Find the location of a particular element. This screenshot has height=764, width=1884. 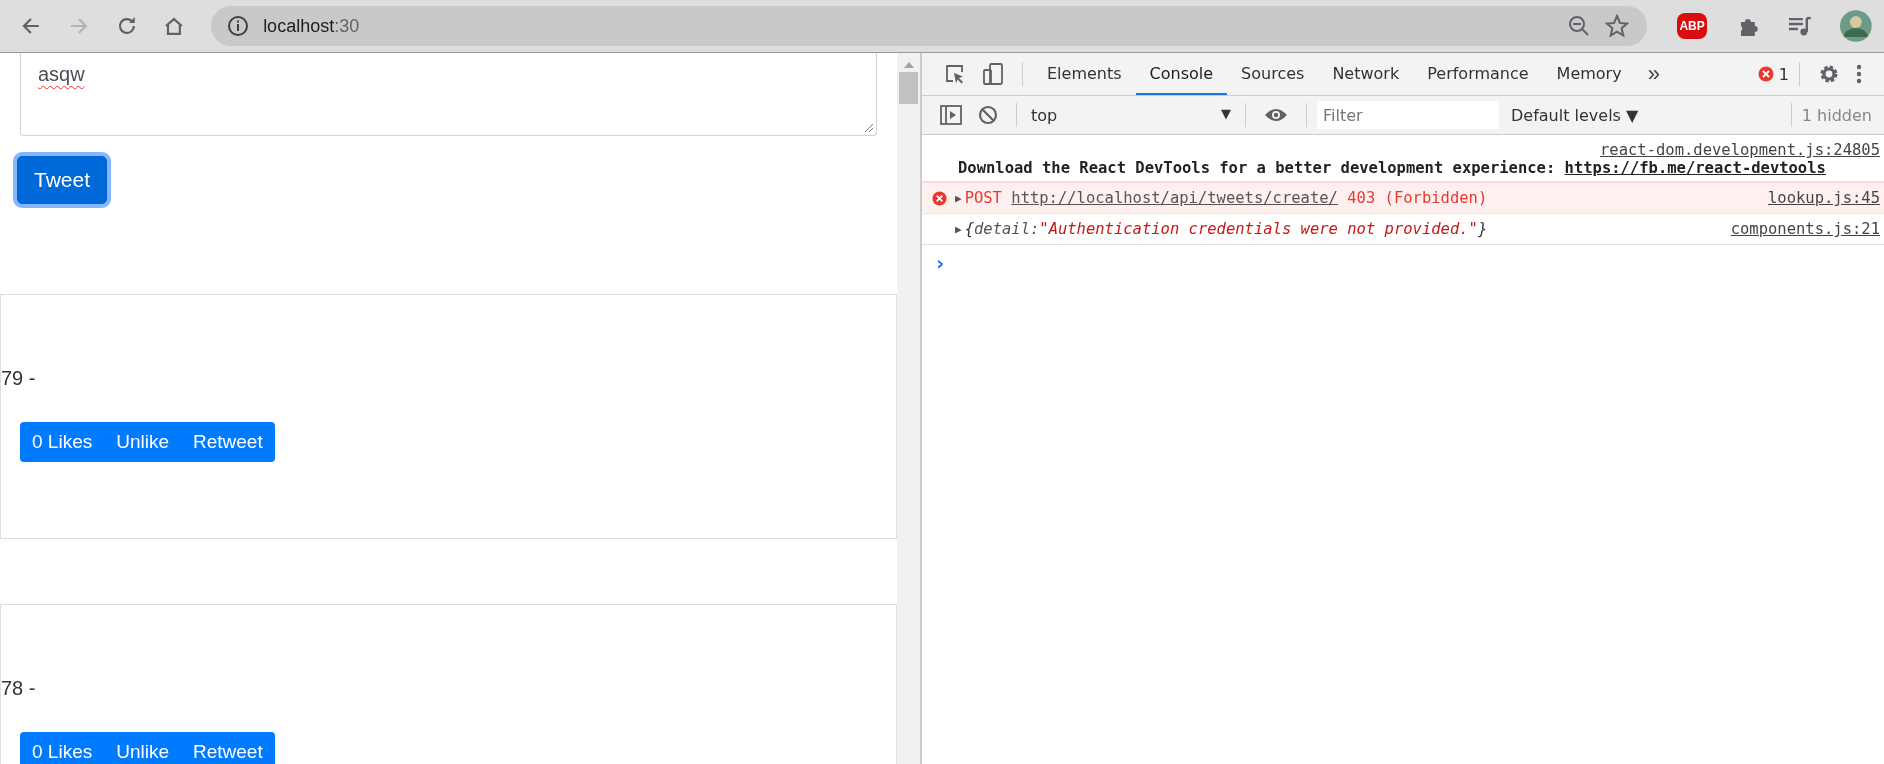

scrollbar-thumb is located at coordinates (908, 88).